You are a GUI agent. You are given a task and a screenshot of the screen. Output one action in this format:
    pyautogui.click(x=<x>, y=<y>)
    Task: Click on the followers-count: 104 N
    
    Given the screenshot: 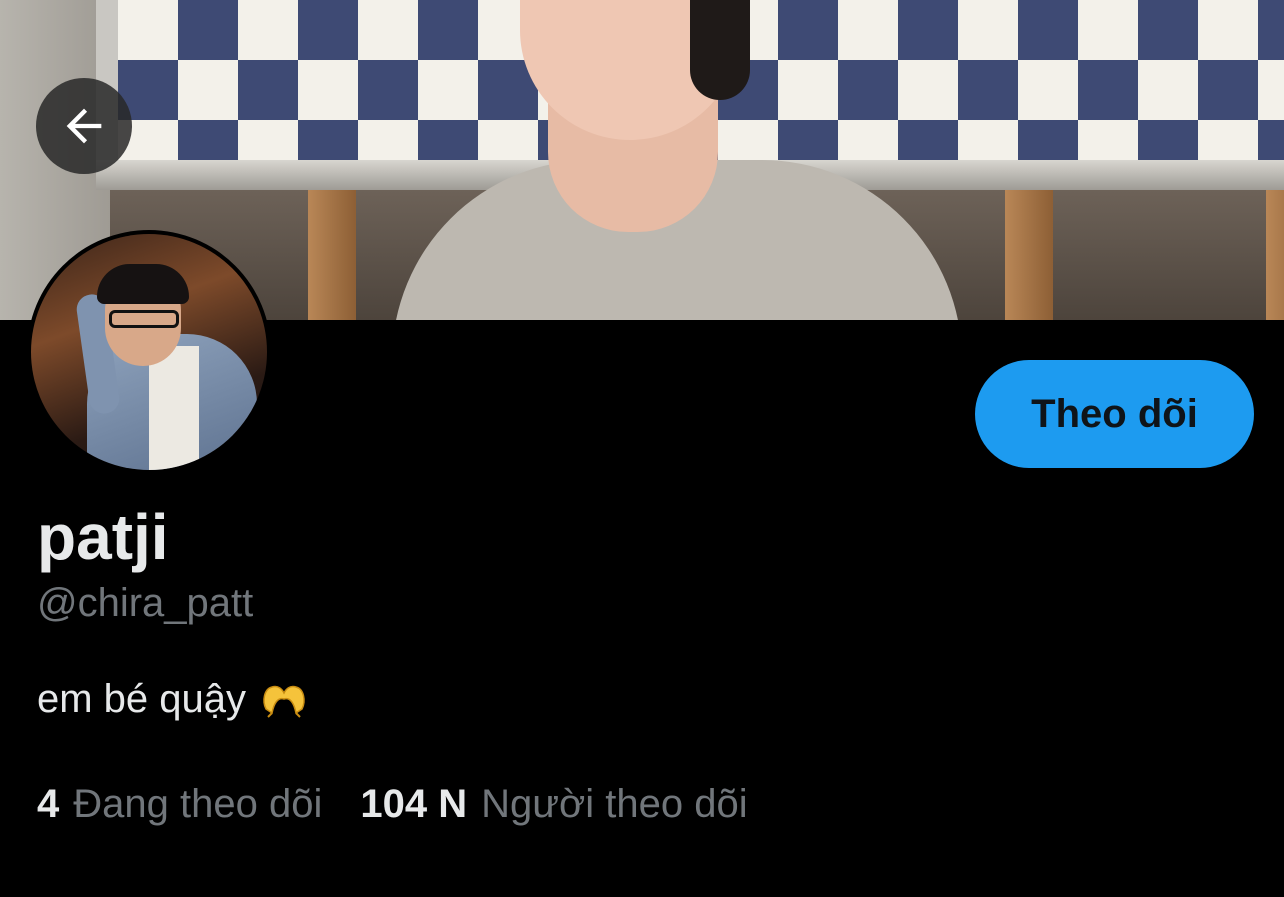 What is the action you would take?
    pyautogui.click(x=414, y=804)
    